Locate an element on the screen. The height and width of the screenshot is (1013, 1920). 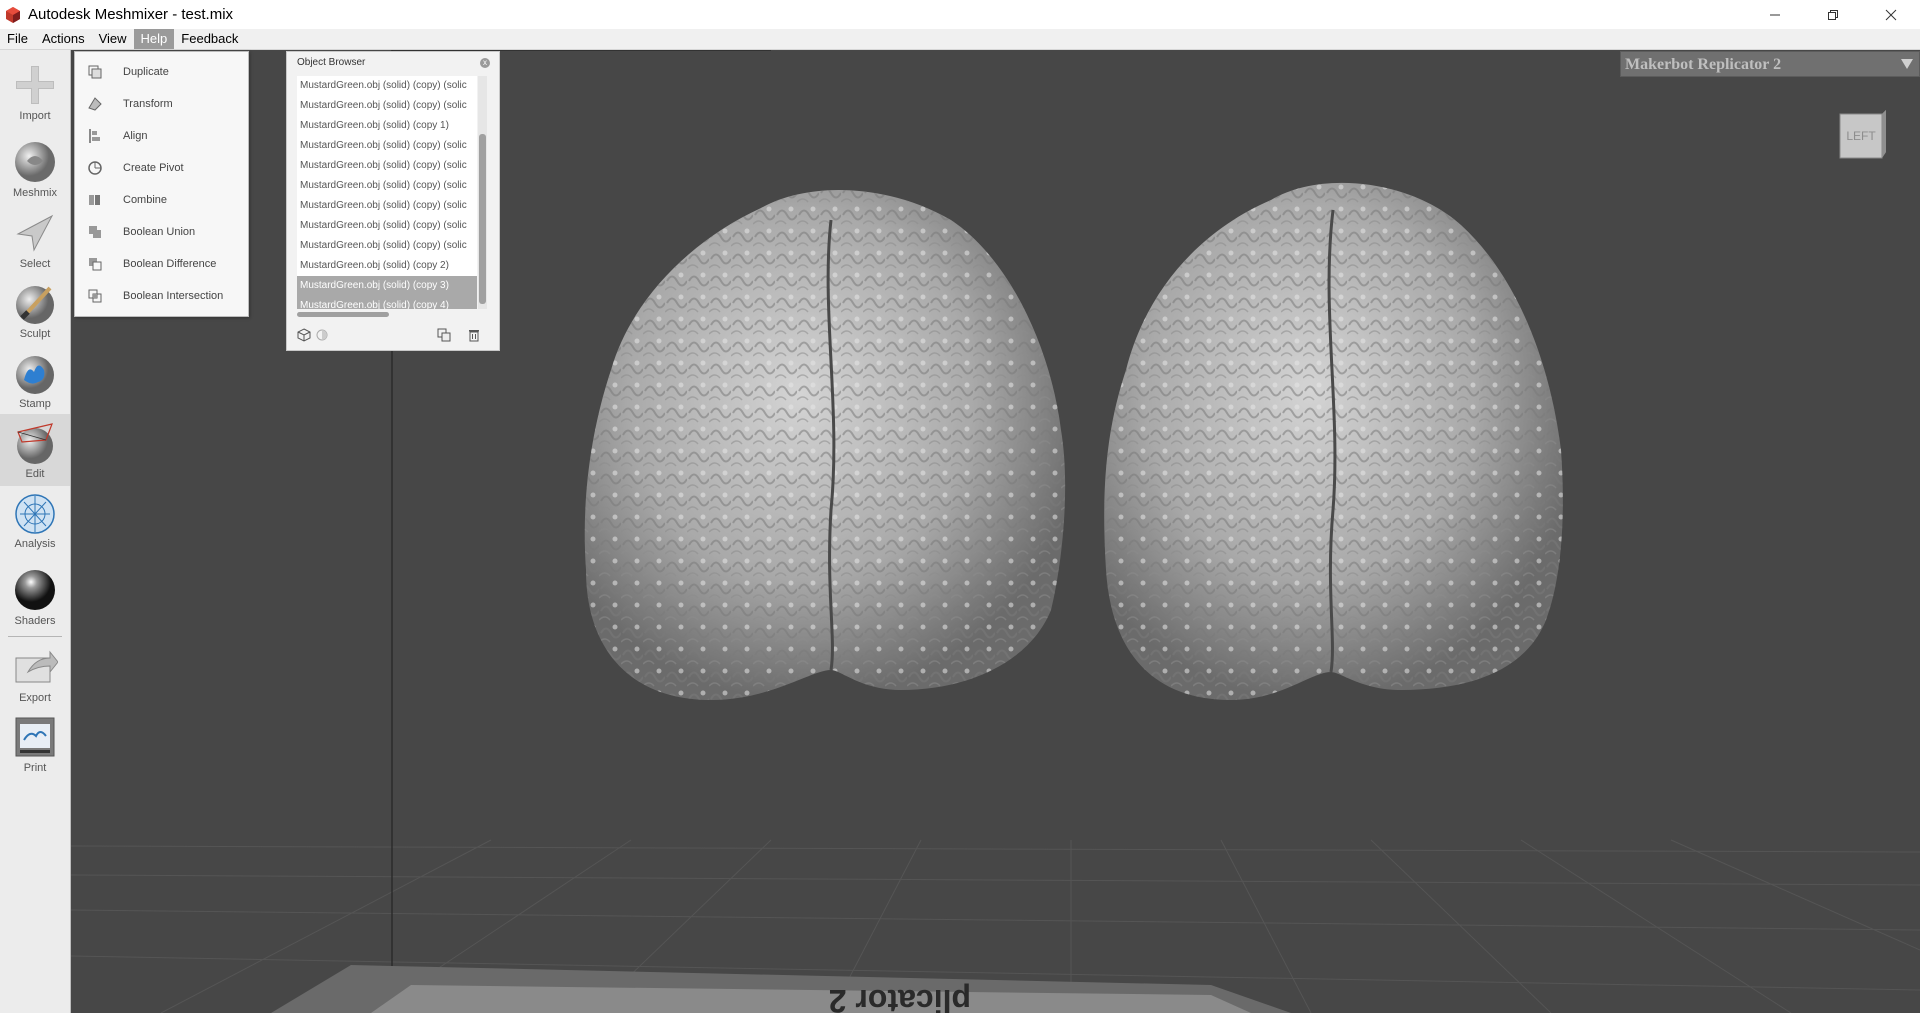
meshmix-icon is located at coordinates (35, 162).